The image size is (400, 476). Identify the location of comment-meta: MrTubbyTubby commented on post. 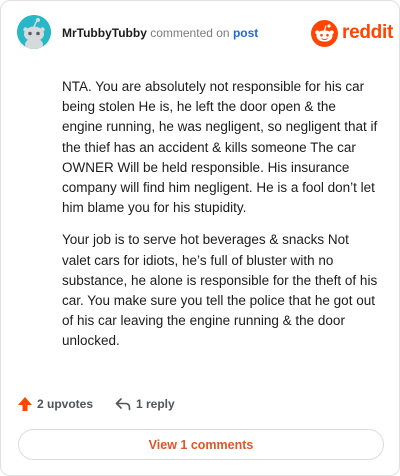
(160, 33).